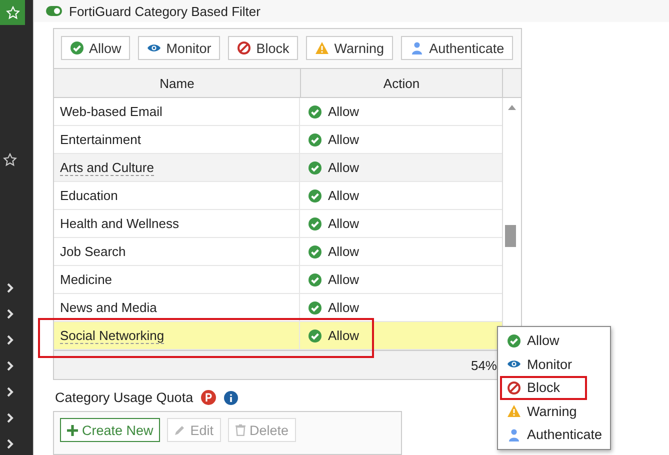  What do you see at coordinates (89, 195) in the screenshot?
I see `category-name: Education` at bounding box center [89, 195].